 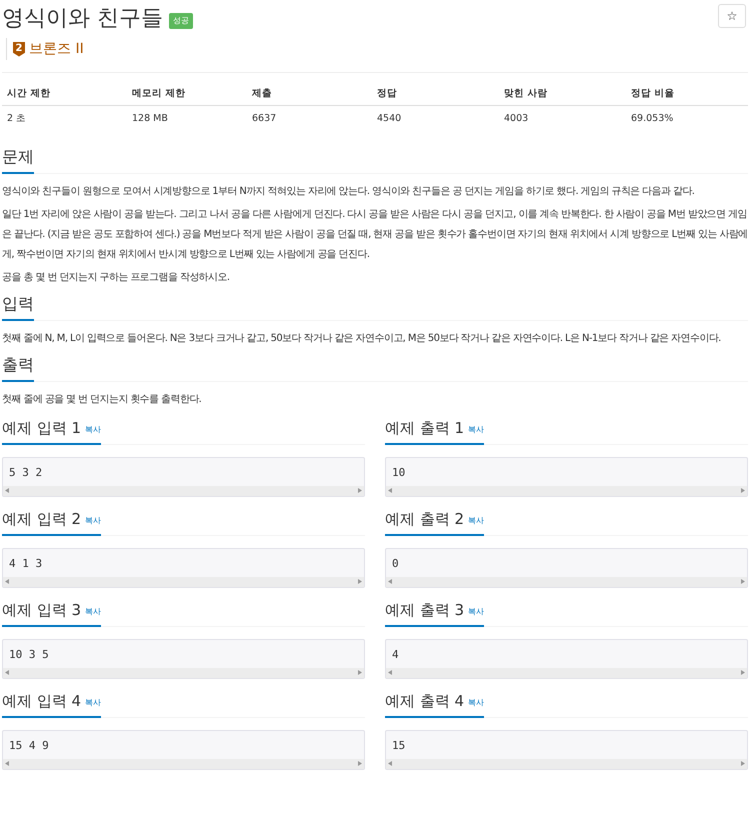 I want to click on tier-badge: 2, so click(x=19, y=49).